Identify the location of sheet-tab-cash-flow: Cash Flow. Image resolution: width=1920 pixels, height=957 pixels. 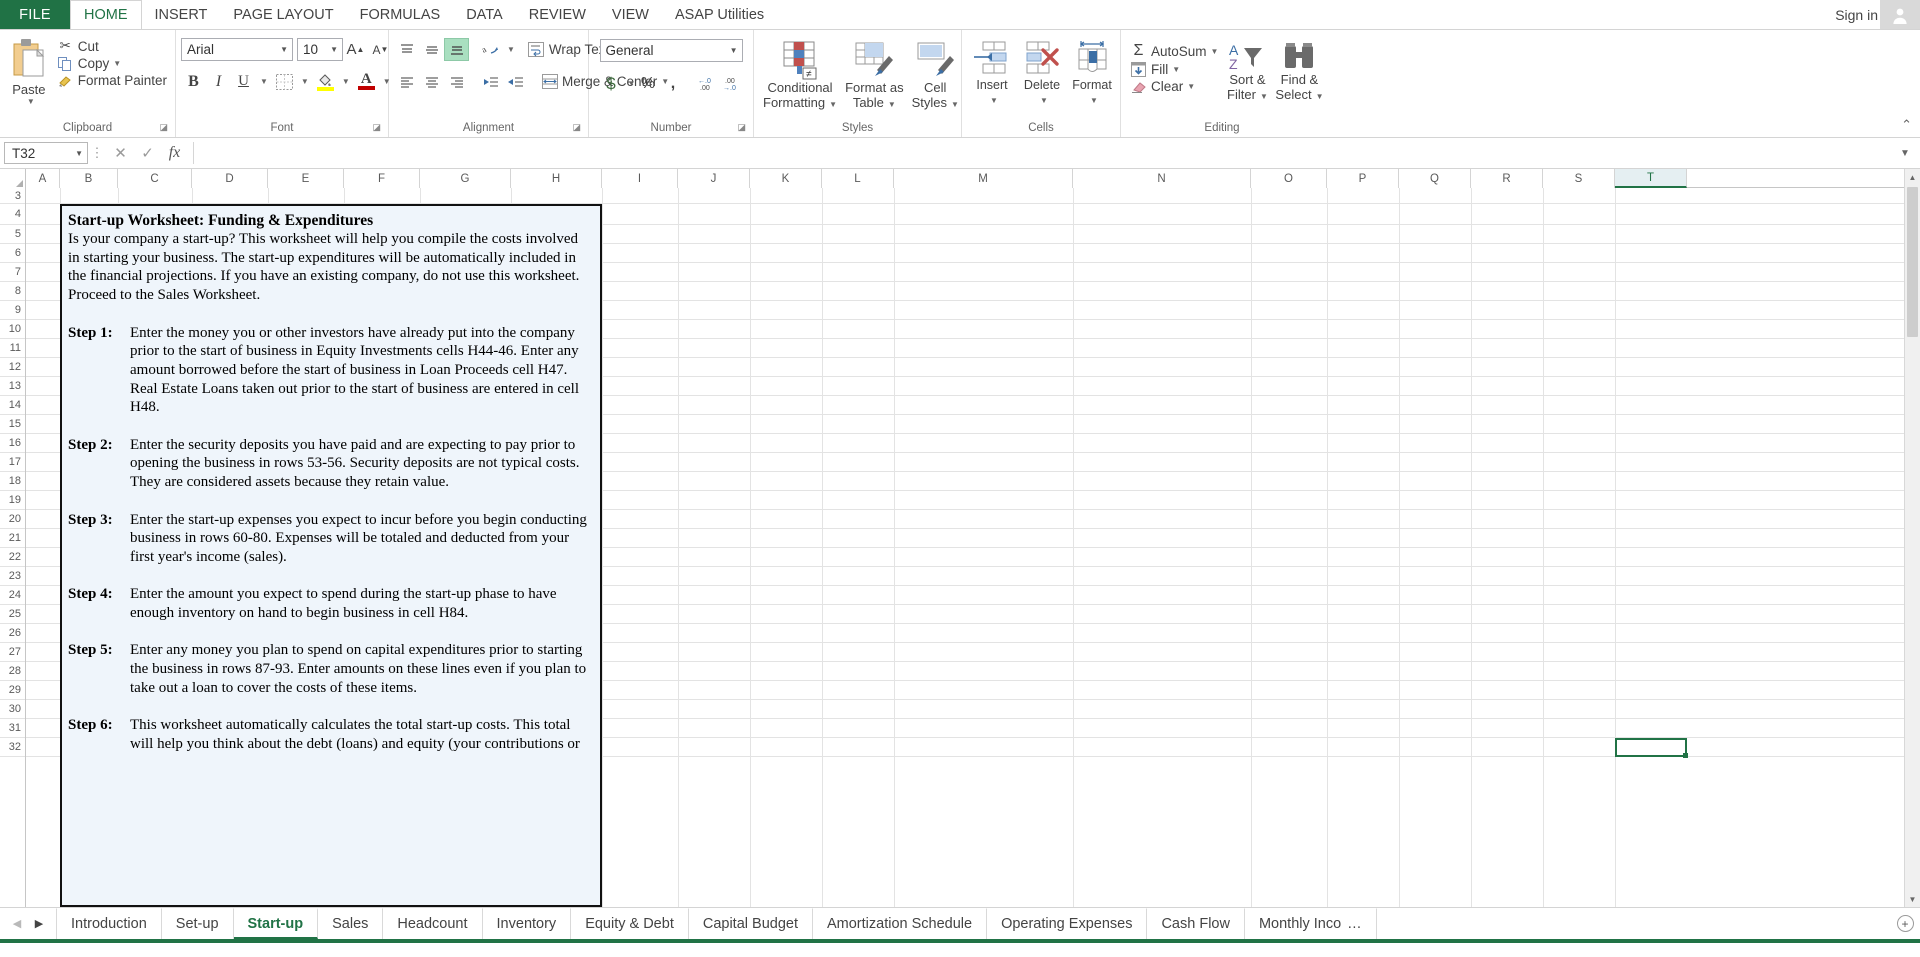
(1196, 923).